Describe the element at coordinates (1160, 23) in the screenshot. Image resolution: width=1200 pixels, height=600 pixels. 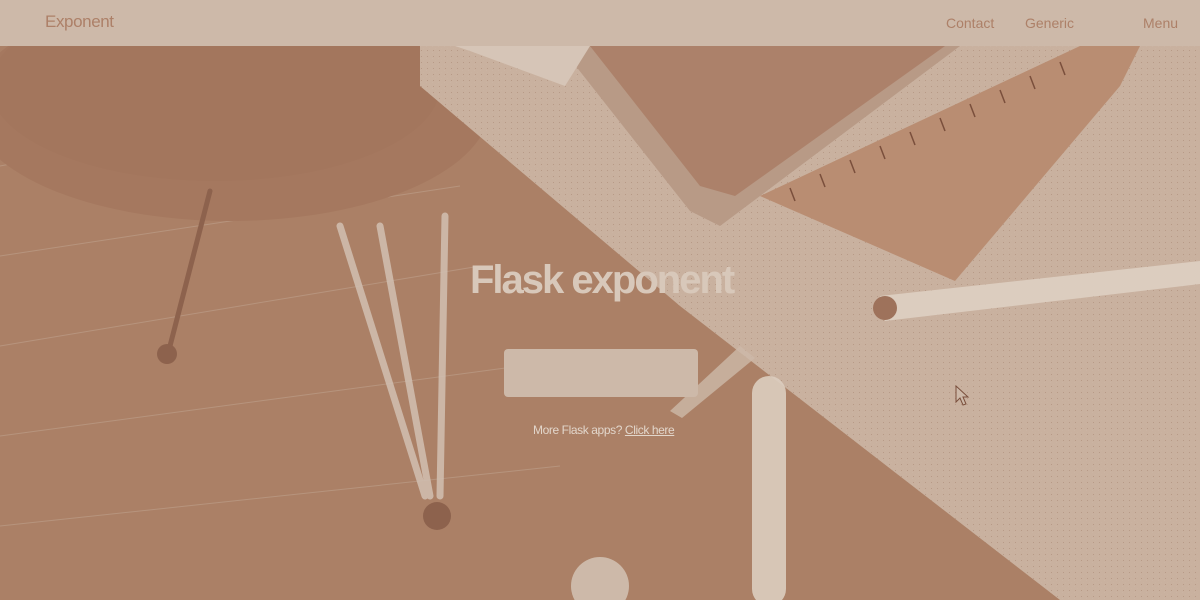
I see `menu-toggle: Menu` at that location.